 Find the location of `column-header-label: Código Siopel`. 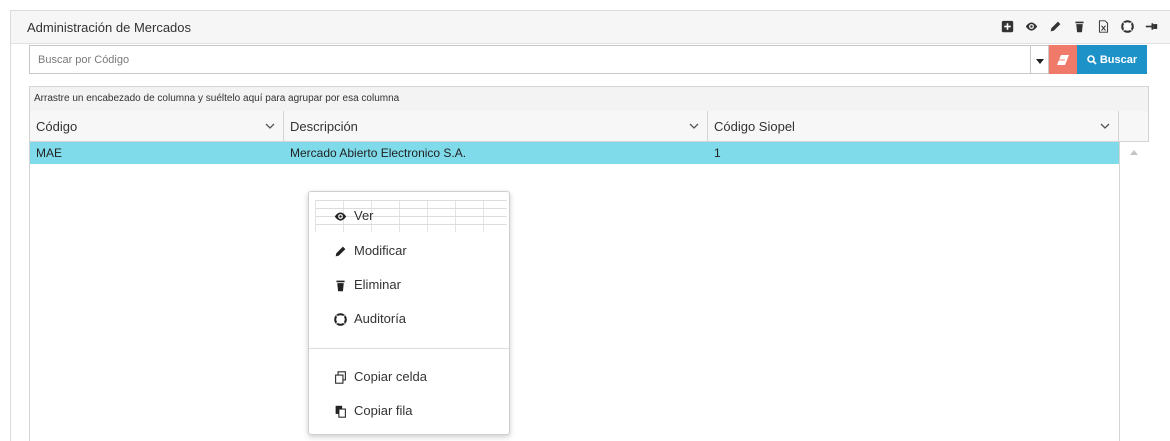

column-header-label: Código Siopel is located at coordinates (754, 126).